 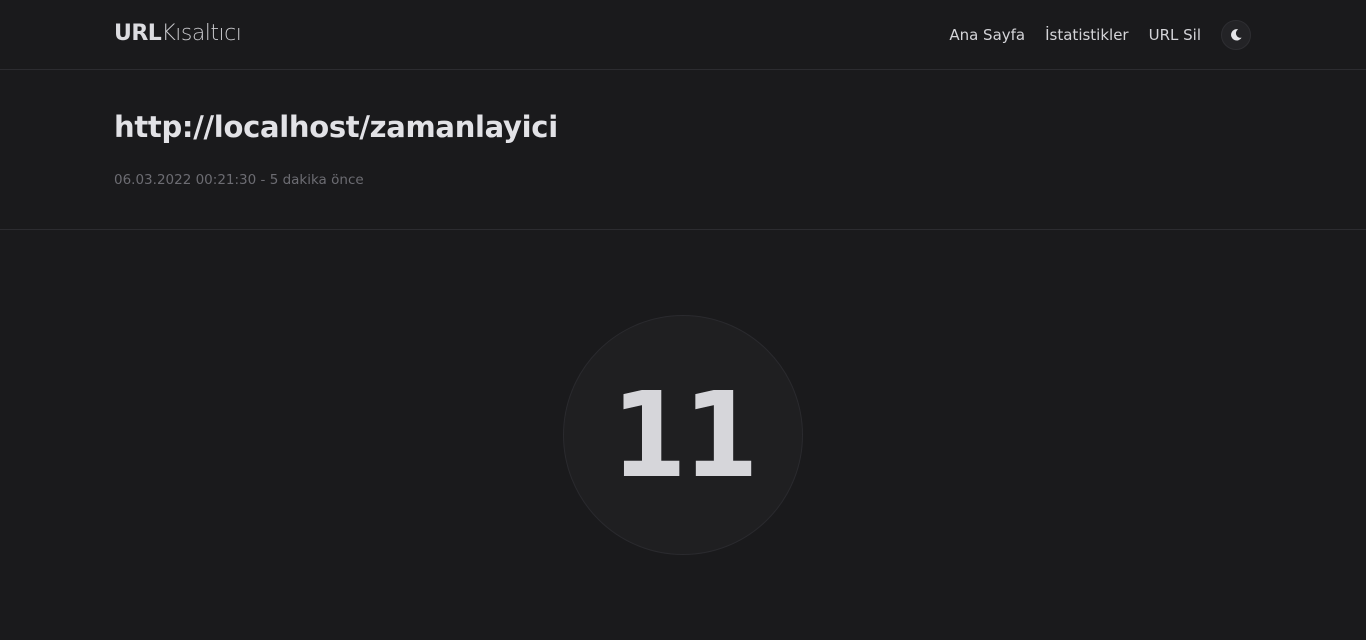 I want to click on link-meta: 06.03.2022 00:21:30 - 5 dakika önce, so click(x=239, y=180).